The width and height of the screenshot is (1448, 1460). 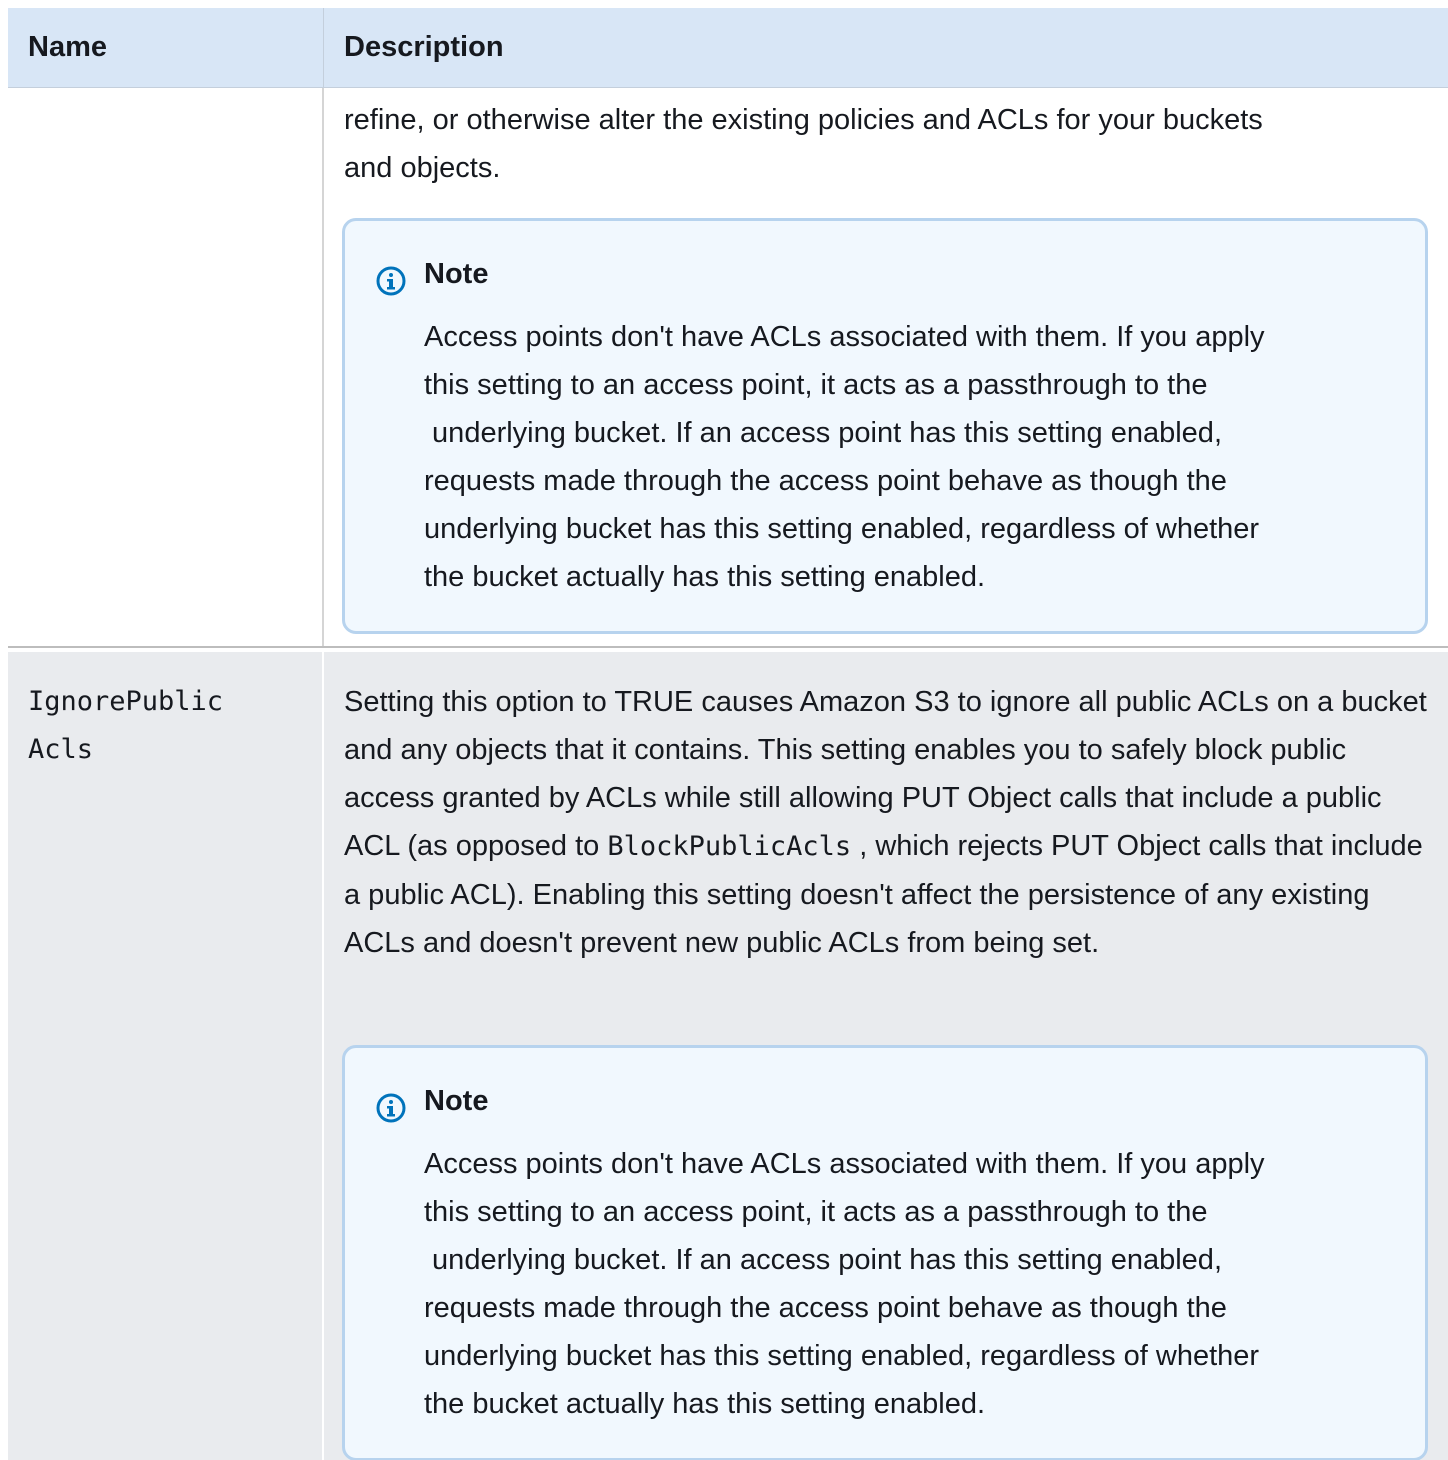 I want to click on description-line: and objects., so click(x=422, y=168).